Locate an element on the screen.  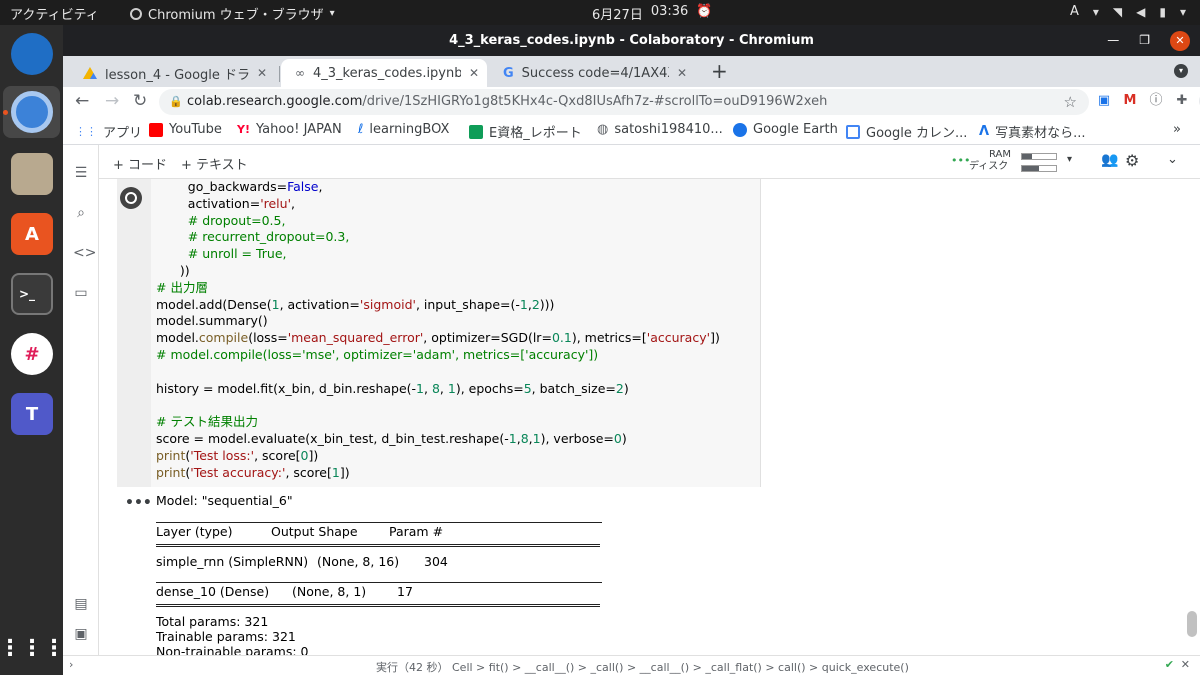
extension-icon: ▣ is located at coordinates (1104, 101).